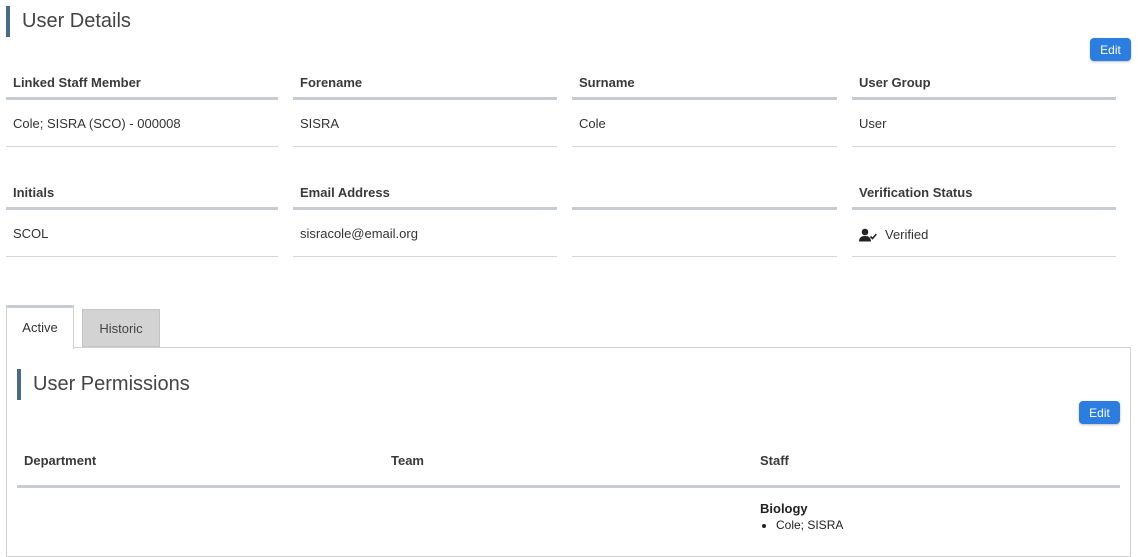 The height and width of the screenshot is (557, 1138). I want to click on field-label: Email Address, so click(425, 192).